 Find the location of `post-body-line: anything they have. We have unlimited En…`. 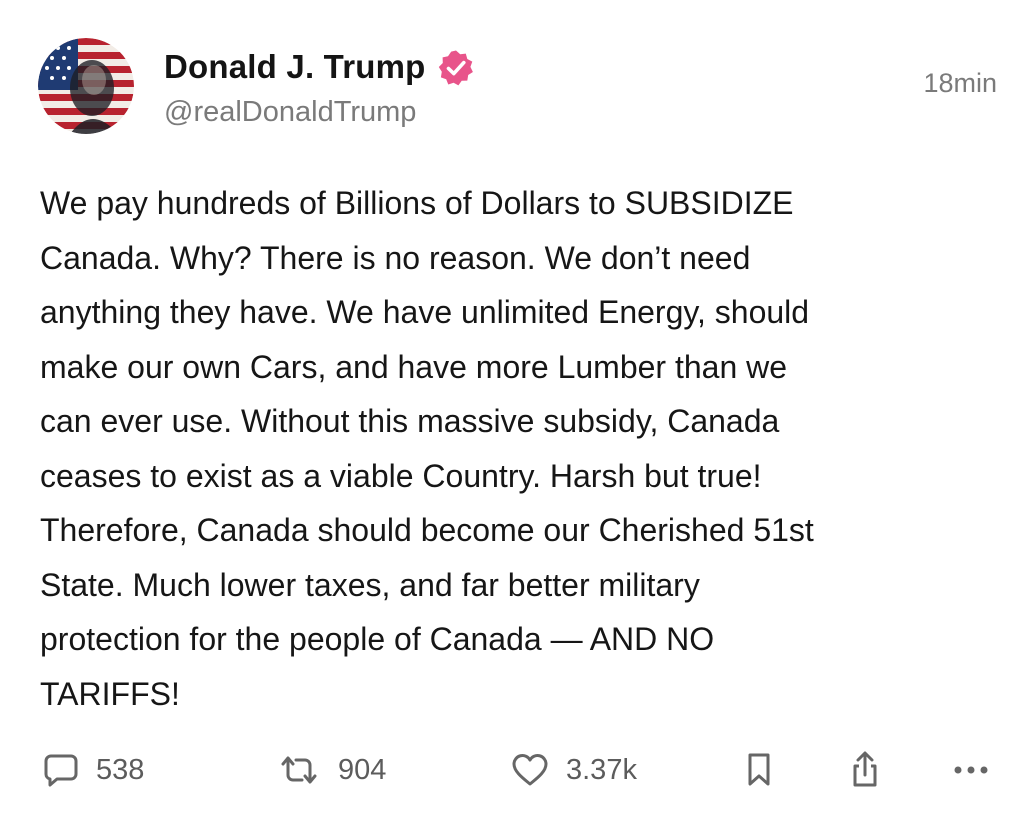

post-body-line: anything they have. We have unlimited En… is located at coordinates (425, 312).